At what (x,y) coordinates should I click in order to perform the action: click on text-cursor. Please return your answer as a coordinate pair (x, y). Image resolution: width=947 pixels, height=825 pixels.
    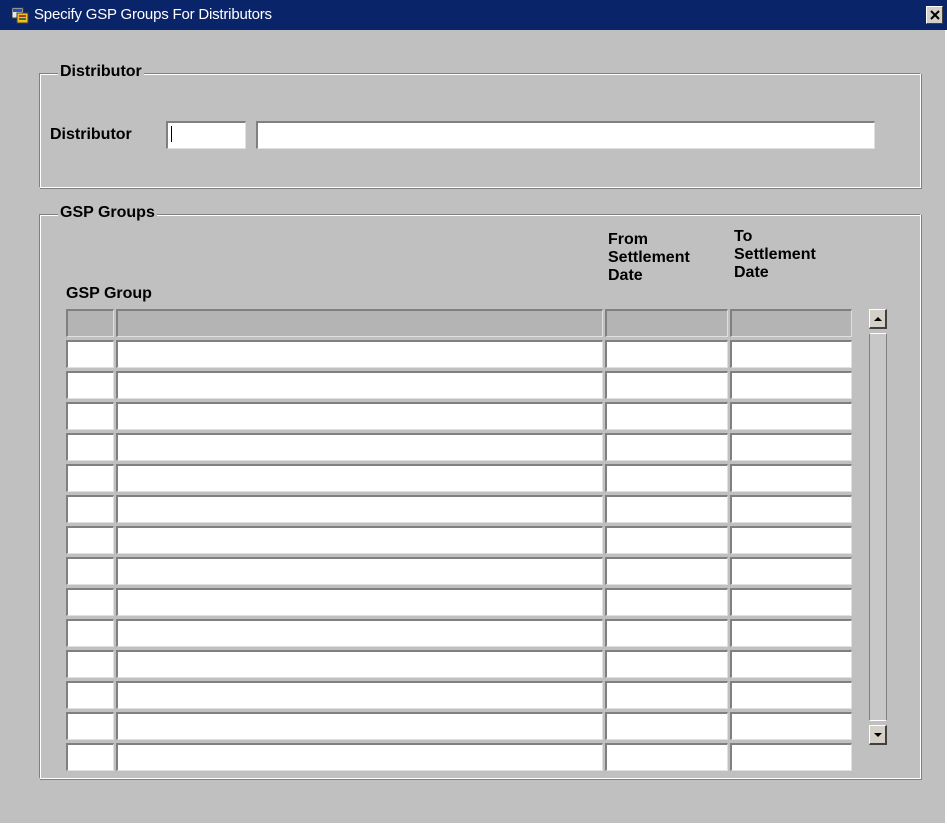
    Looking at the image, I should click on (171, 134).